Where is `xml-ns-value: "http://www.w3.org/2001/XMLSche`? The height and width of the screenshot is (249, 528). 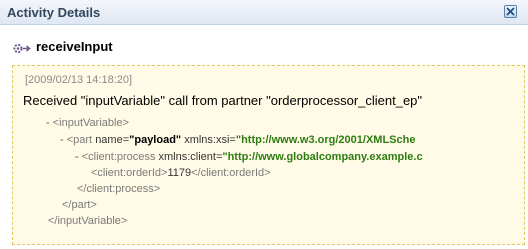 xml-ns-value: "http://www.w3.org/2001/XMLSche is located at coordinates (325, 140).